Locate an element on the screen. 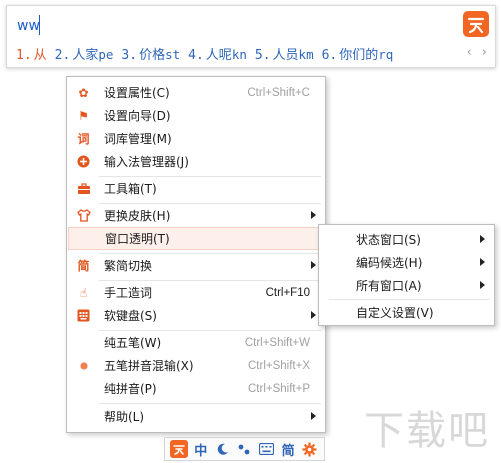 This screenshot has height=463, width=501. punctuation-icon is located at coordinates (244, 449).